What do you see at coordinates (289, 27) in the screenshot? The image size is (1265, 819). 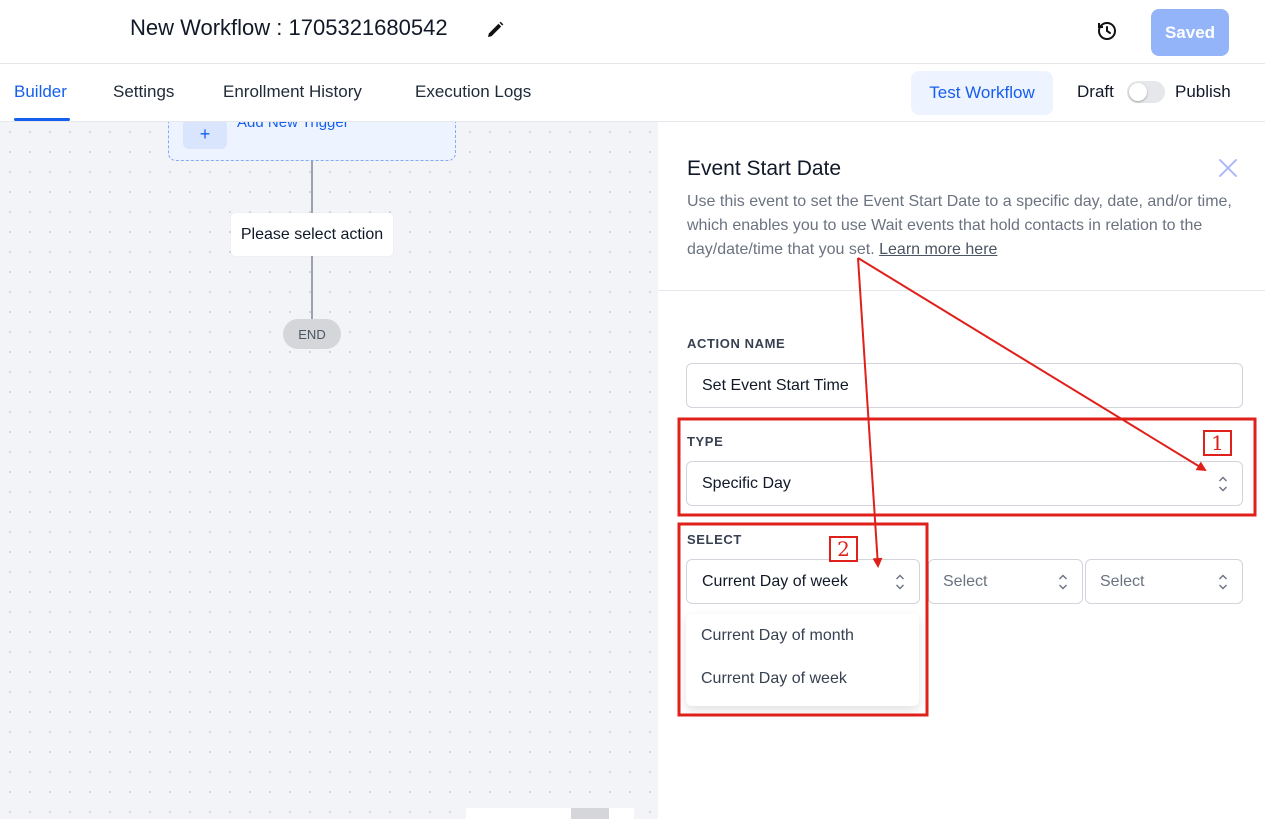 I see `workflow-title: New Workflow : 1705321680542` at bounding box center [289, 27].